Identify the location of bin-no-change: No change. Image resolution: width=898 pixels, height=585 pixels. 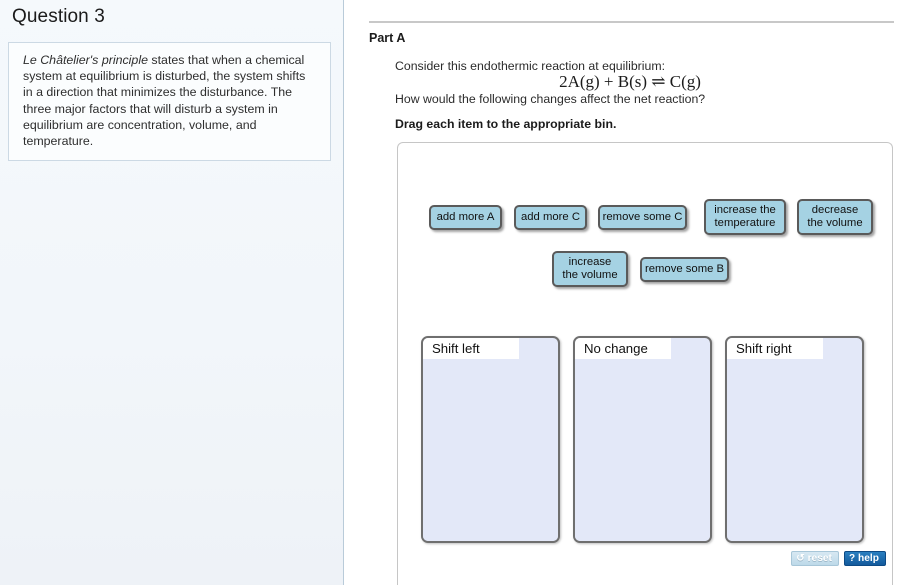
(642, 439).